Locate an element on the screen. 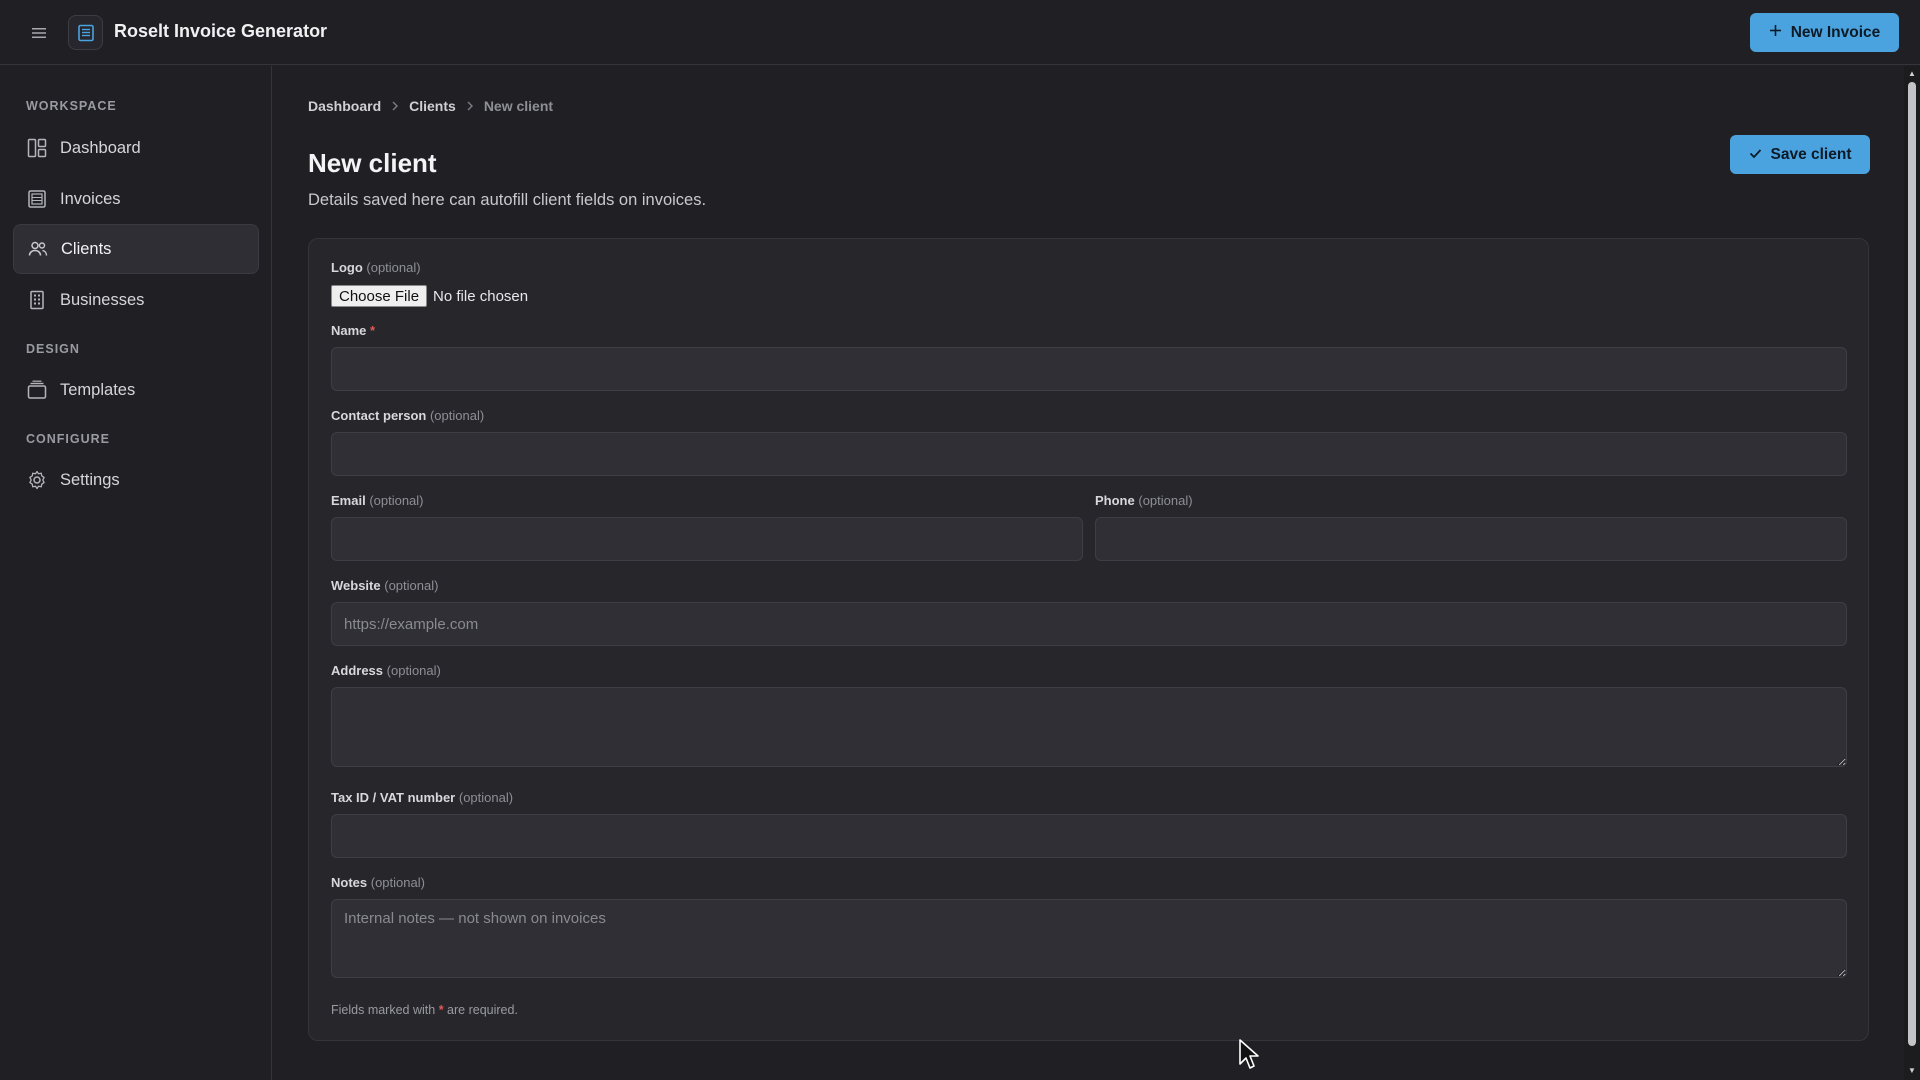  contact-person-input is located at coordinates (1089, 454).